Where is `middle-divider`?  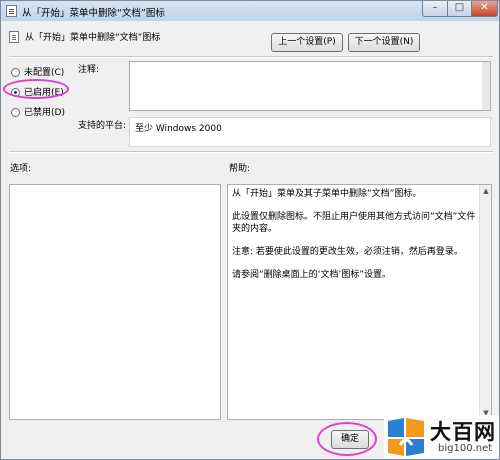
middle-divider is located at coordinates (251, 152).